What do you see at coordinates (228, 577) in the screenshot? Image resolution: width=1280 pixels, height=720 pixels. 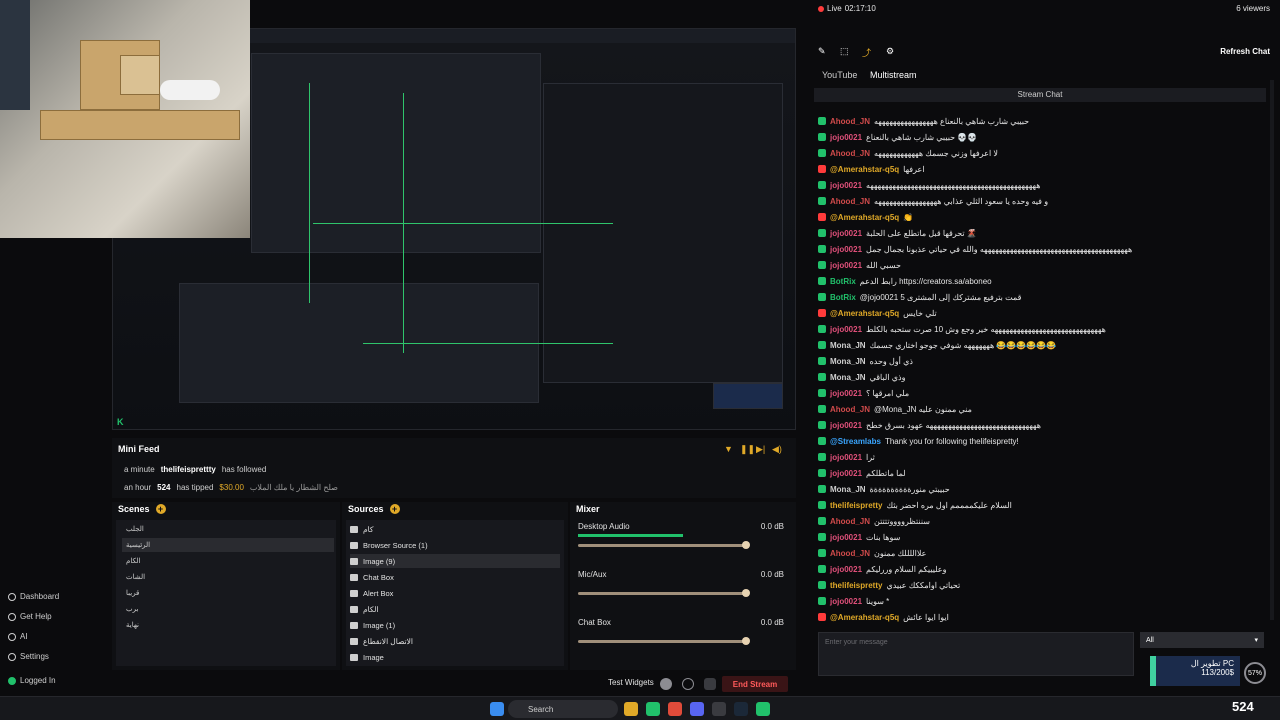 I see `scene-item: الشات` at bounding box center [228, 577].